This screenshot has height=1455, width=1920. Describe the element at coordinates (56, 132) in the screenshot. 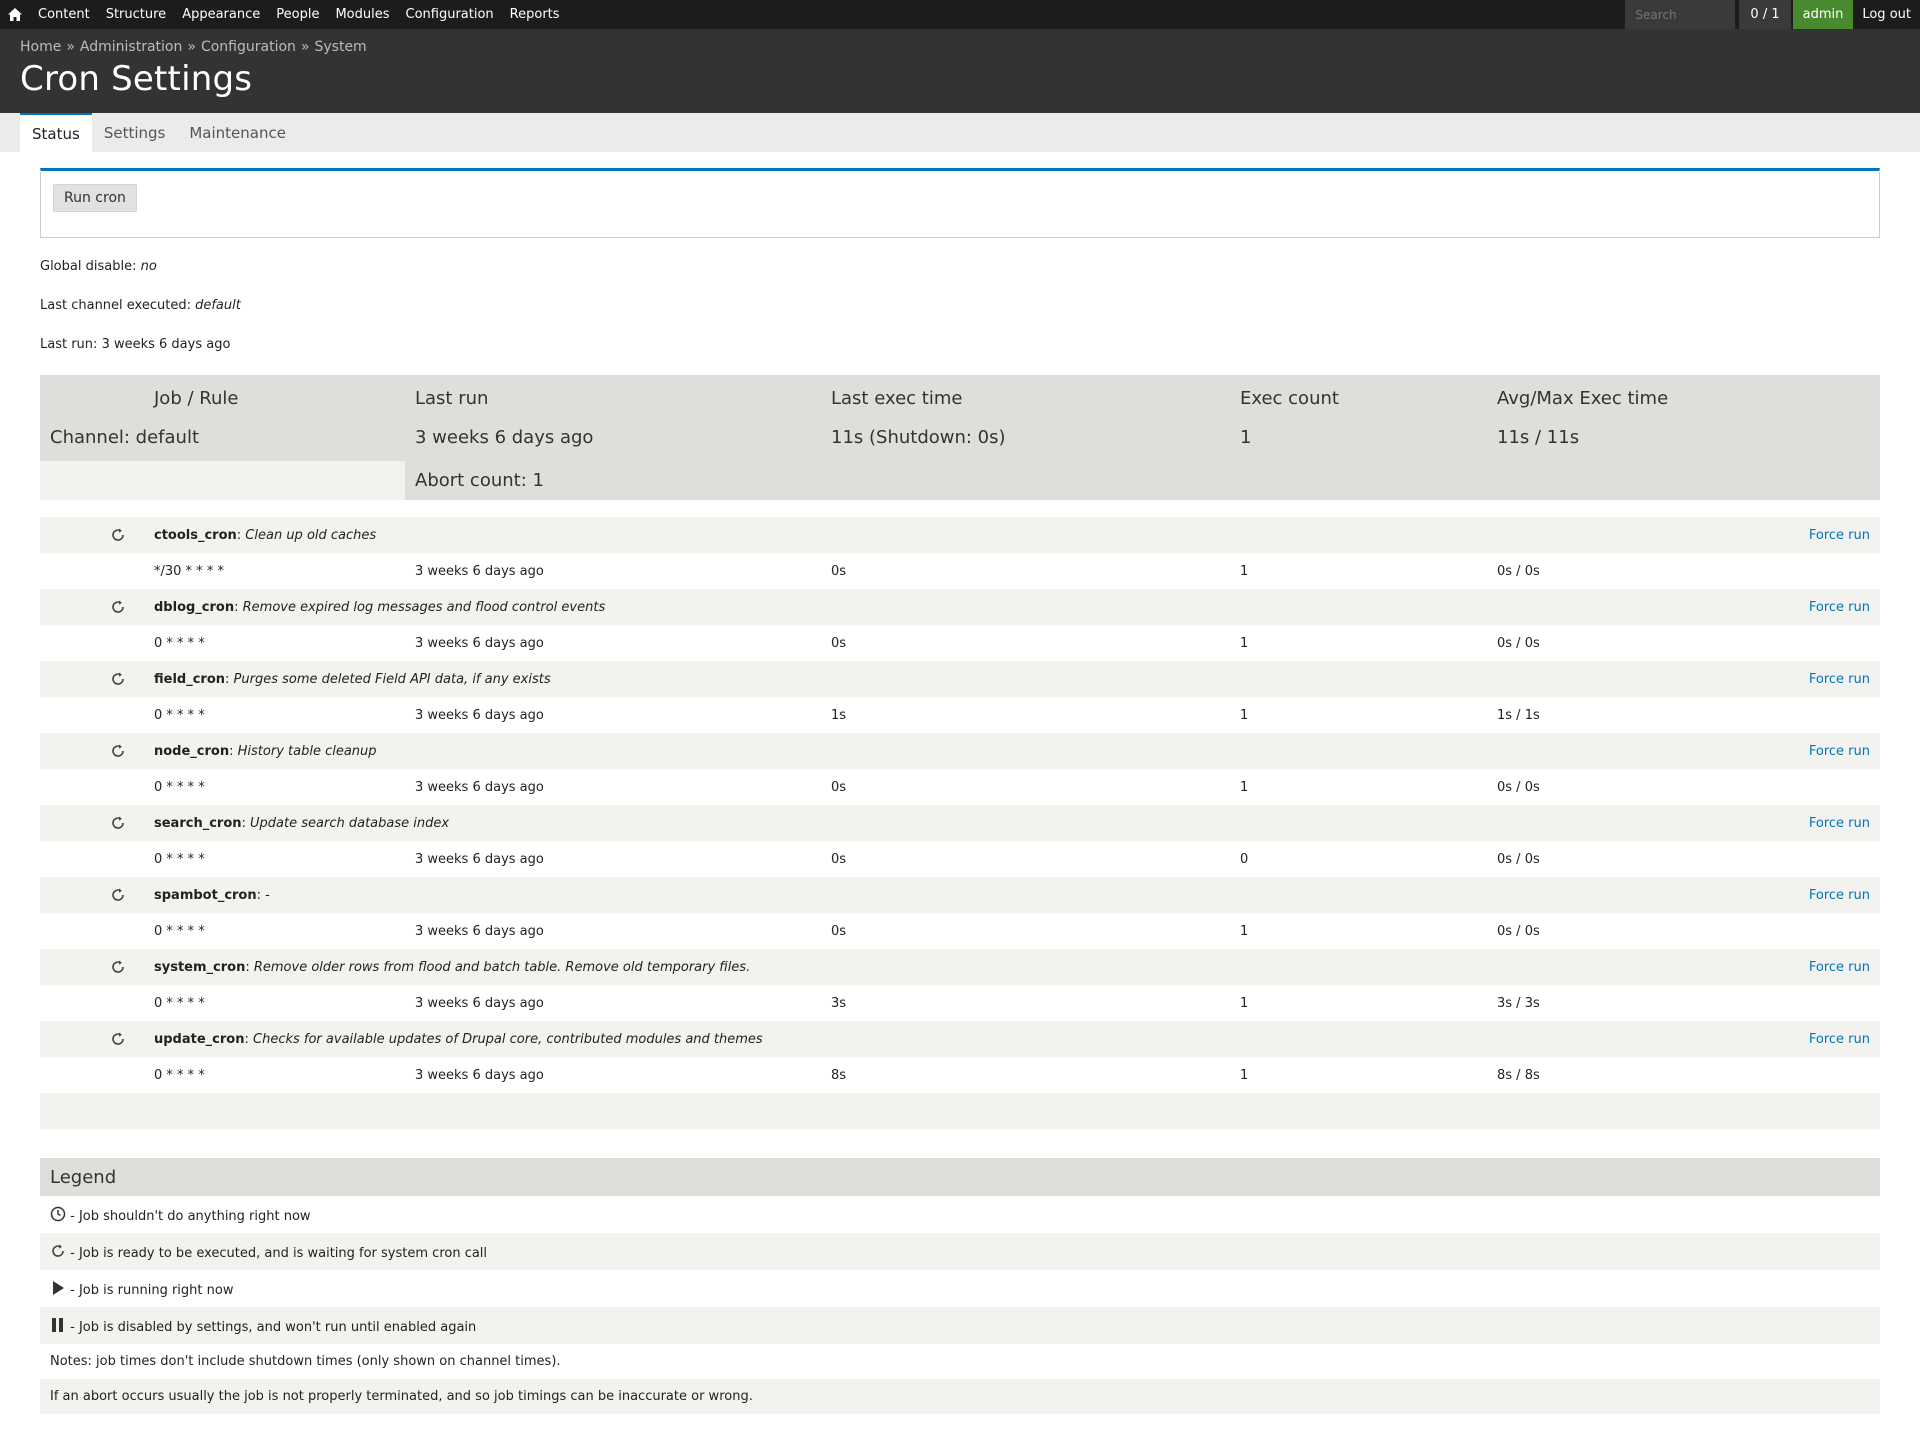

I see `tab-status: Status` at that location.